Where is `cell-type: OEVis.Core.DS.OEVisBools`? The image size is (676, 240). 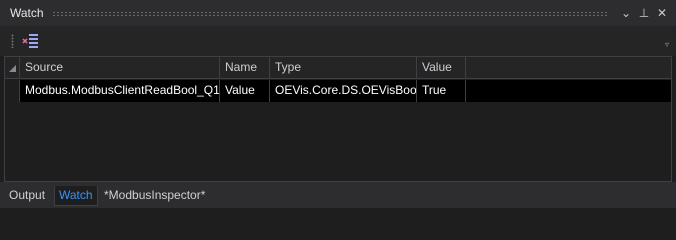
cell-type: OEVis.Core.DS.OEVisBools is located at coordinates (343, 91).